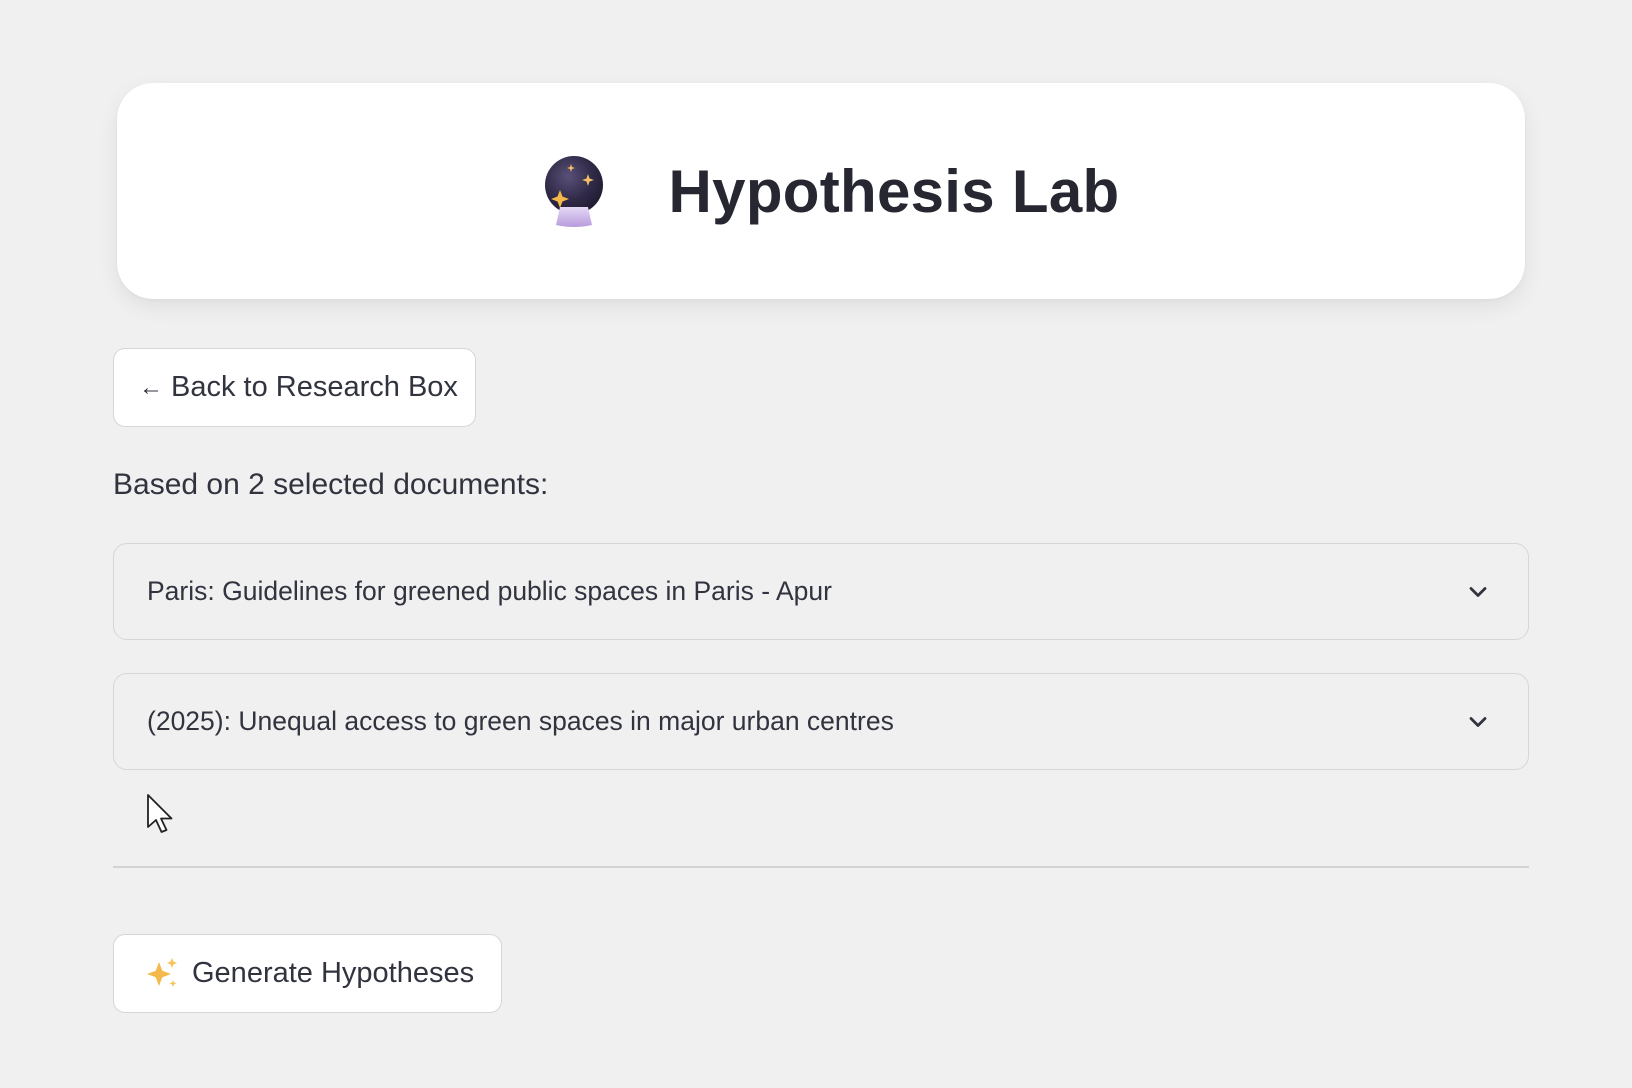 The width and height of the screenshot is (1632, 1088). Describe the element at coordinates (894, 191) in the screenshot. I see `page-title: Hypothesis Lab` at that location.